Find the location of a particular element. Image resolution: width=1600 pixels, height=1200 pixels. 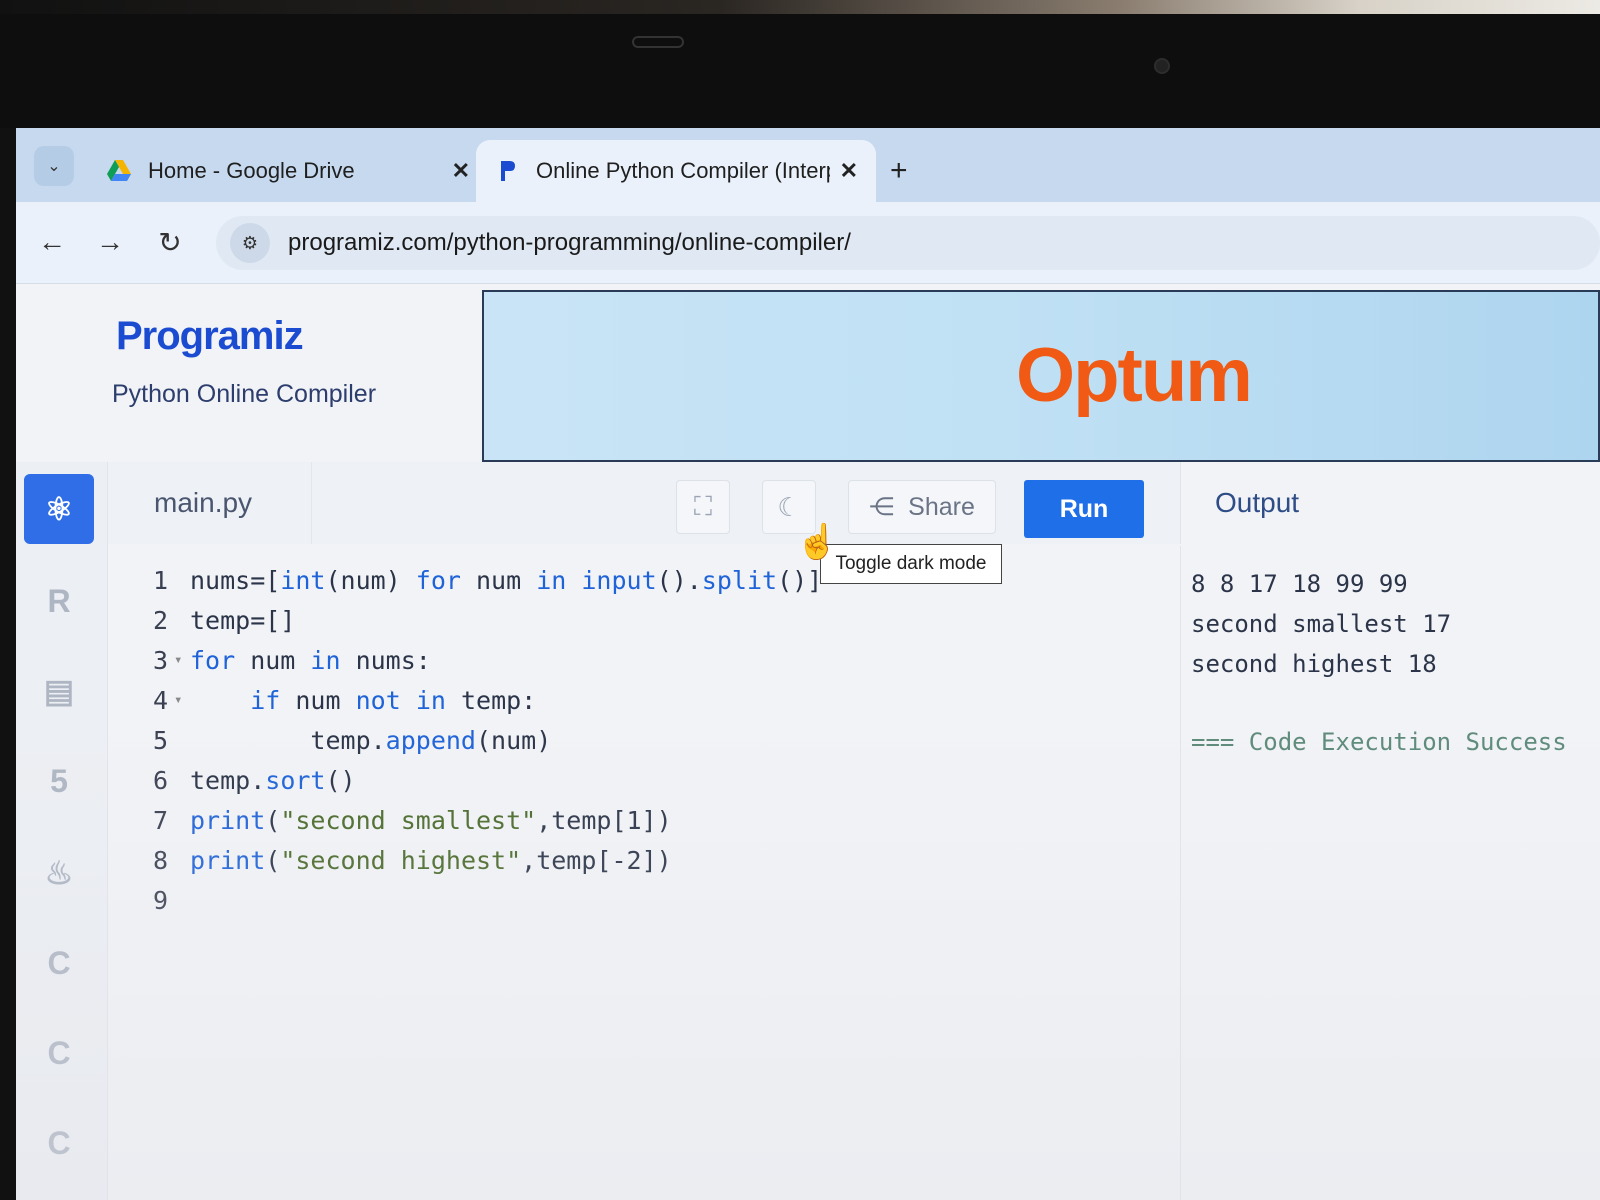

background-photo-strip is located at coordinates (800, 7).